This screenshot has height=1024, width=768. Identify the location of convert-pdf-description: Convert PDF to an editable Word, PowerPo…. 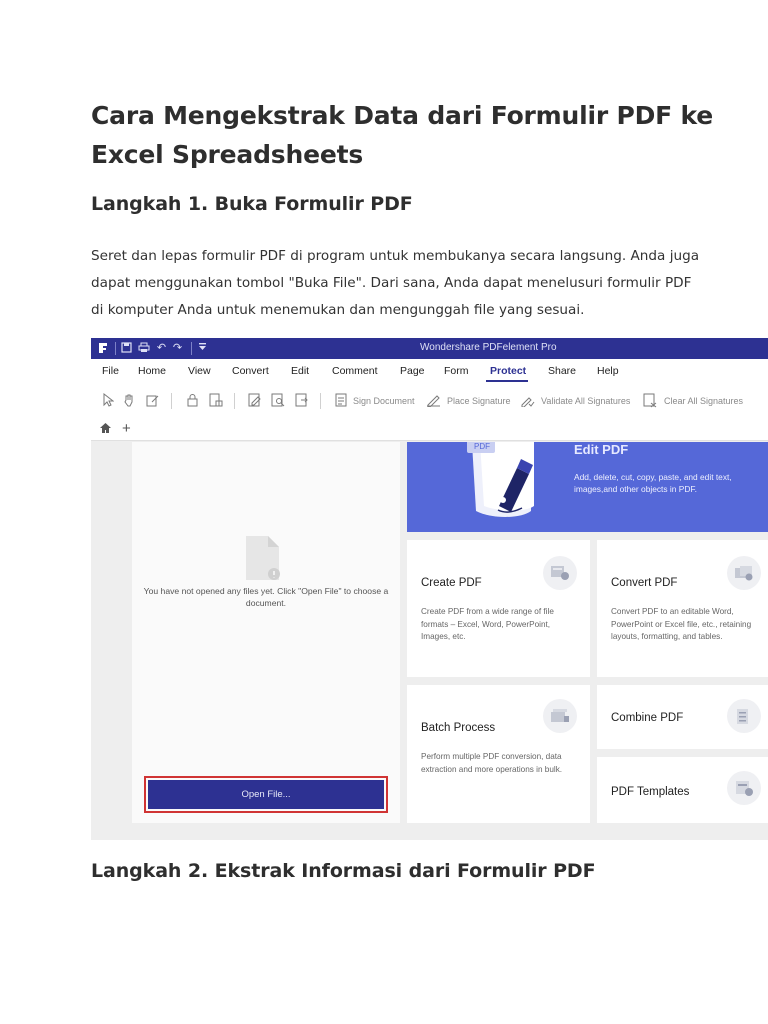
(681, 624).